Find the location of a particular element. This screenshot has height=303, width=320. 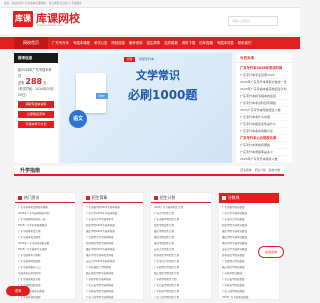

news-item: 2025广东专升本院校招生人数 is located at coordinates (264, 110).